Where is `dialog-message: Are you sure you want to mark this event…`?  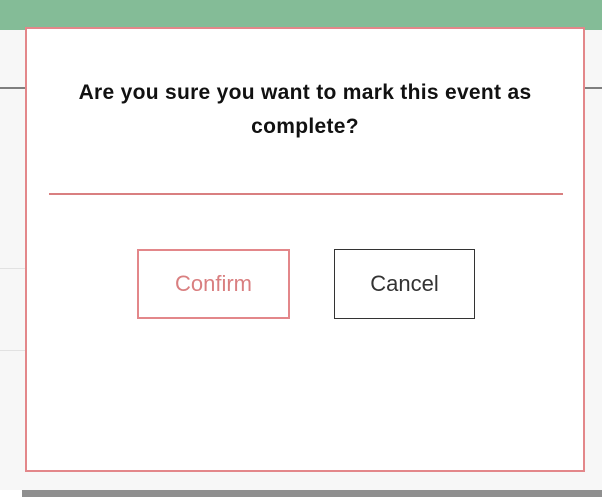 dialog-message: Are you sure you want to mark this event… is located at coordinates (305, 109).